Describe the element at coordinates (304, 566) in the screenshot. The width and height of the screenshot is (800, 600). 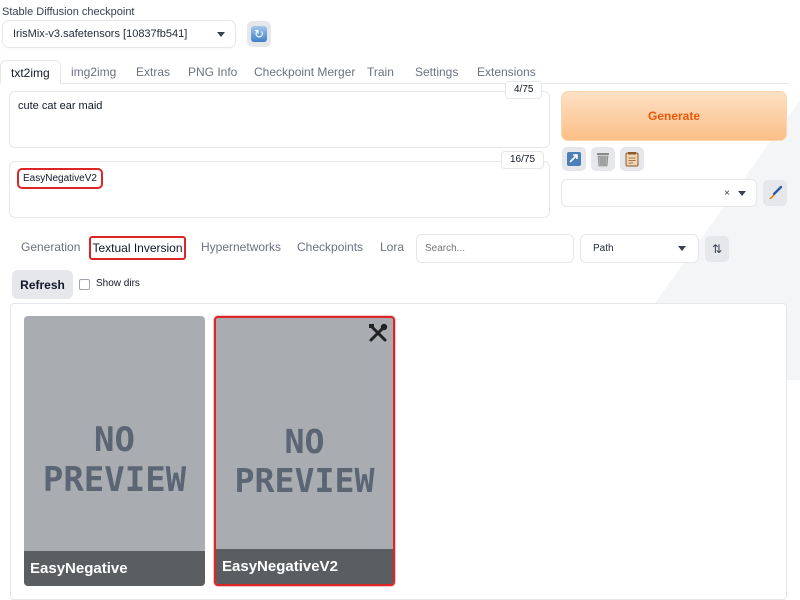
I see `card-name: EasyNegativeV2` at that location.